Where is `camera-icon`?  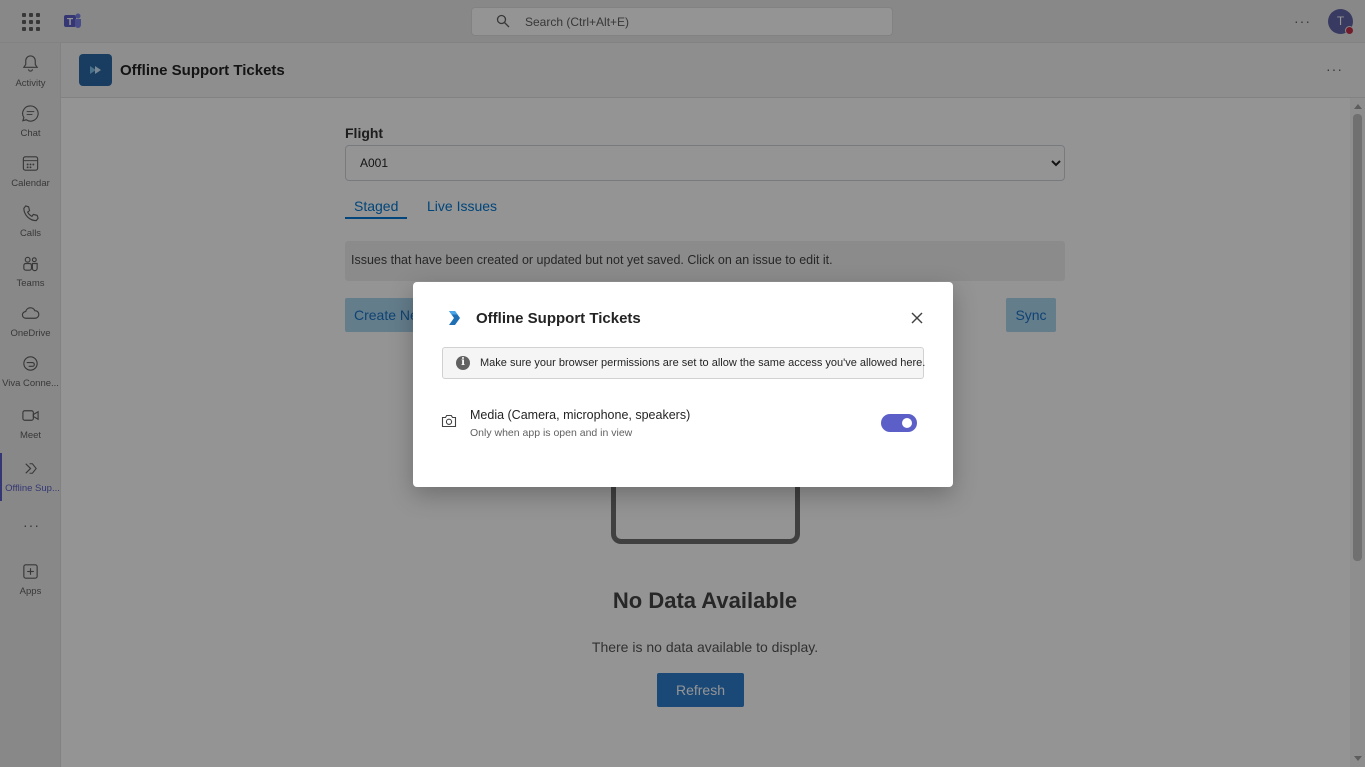
camera-icon is located at coordinates (449, 421).